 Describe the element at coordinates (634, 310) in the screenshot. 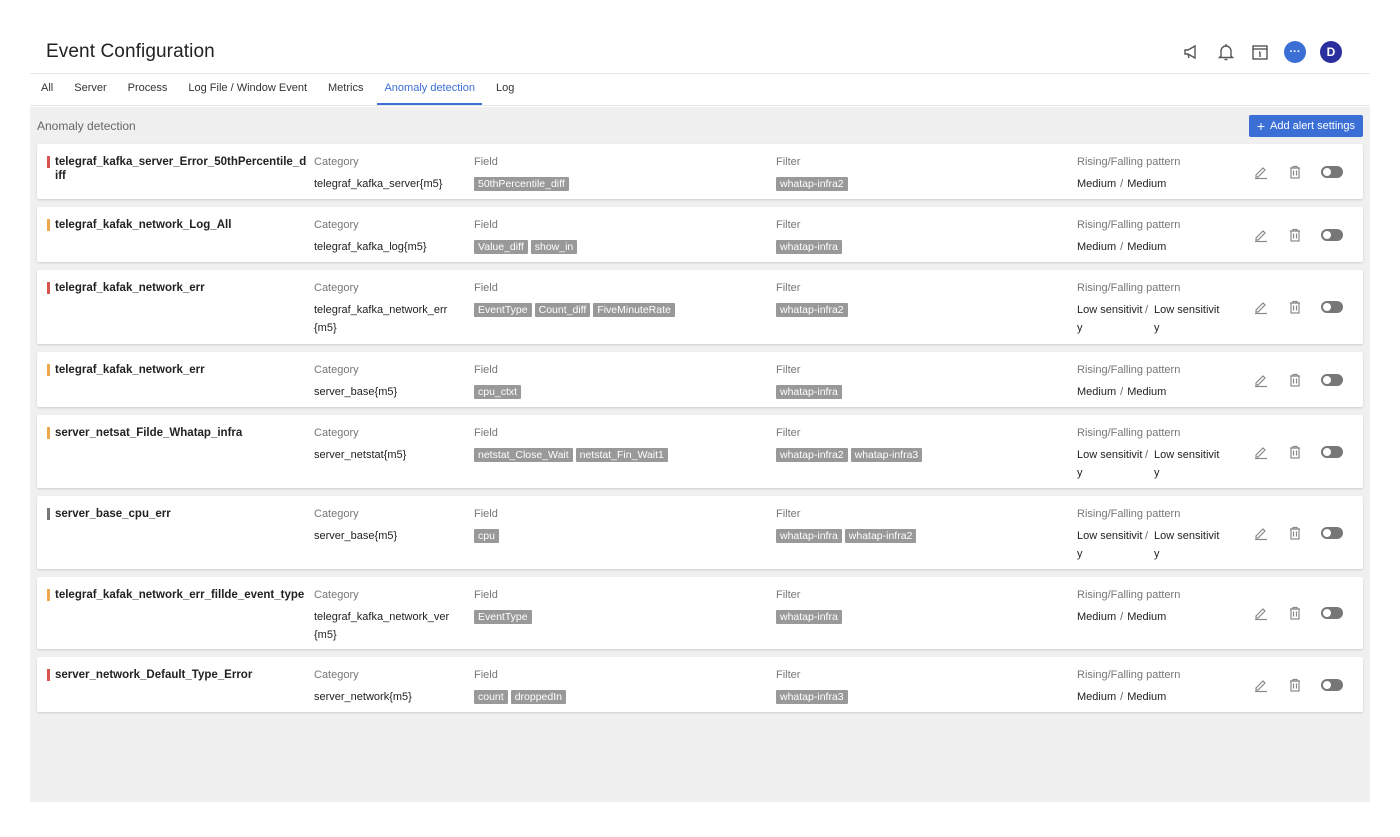

I see `field-tag: FiveMinuteRate` at that location.